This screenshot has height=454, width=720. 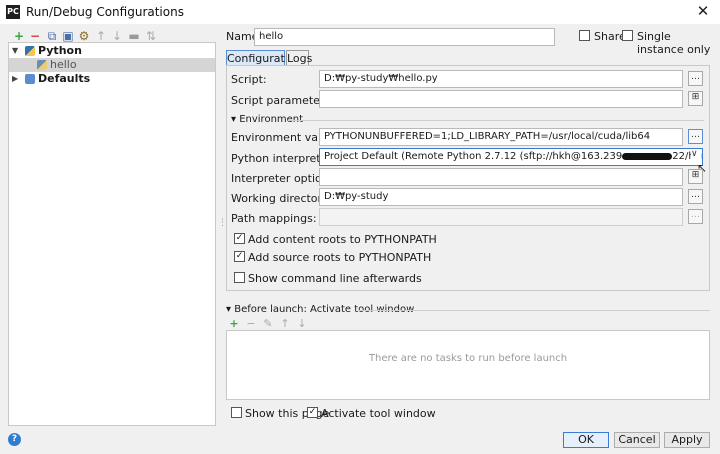 What do you see at coordinates (52, 36) in the screenshot?
I see `copy-icon: ⧉` at bounding box center [52, 36].